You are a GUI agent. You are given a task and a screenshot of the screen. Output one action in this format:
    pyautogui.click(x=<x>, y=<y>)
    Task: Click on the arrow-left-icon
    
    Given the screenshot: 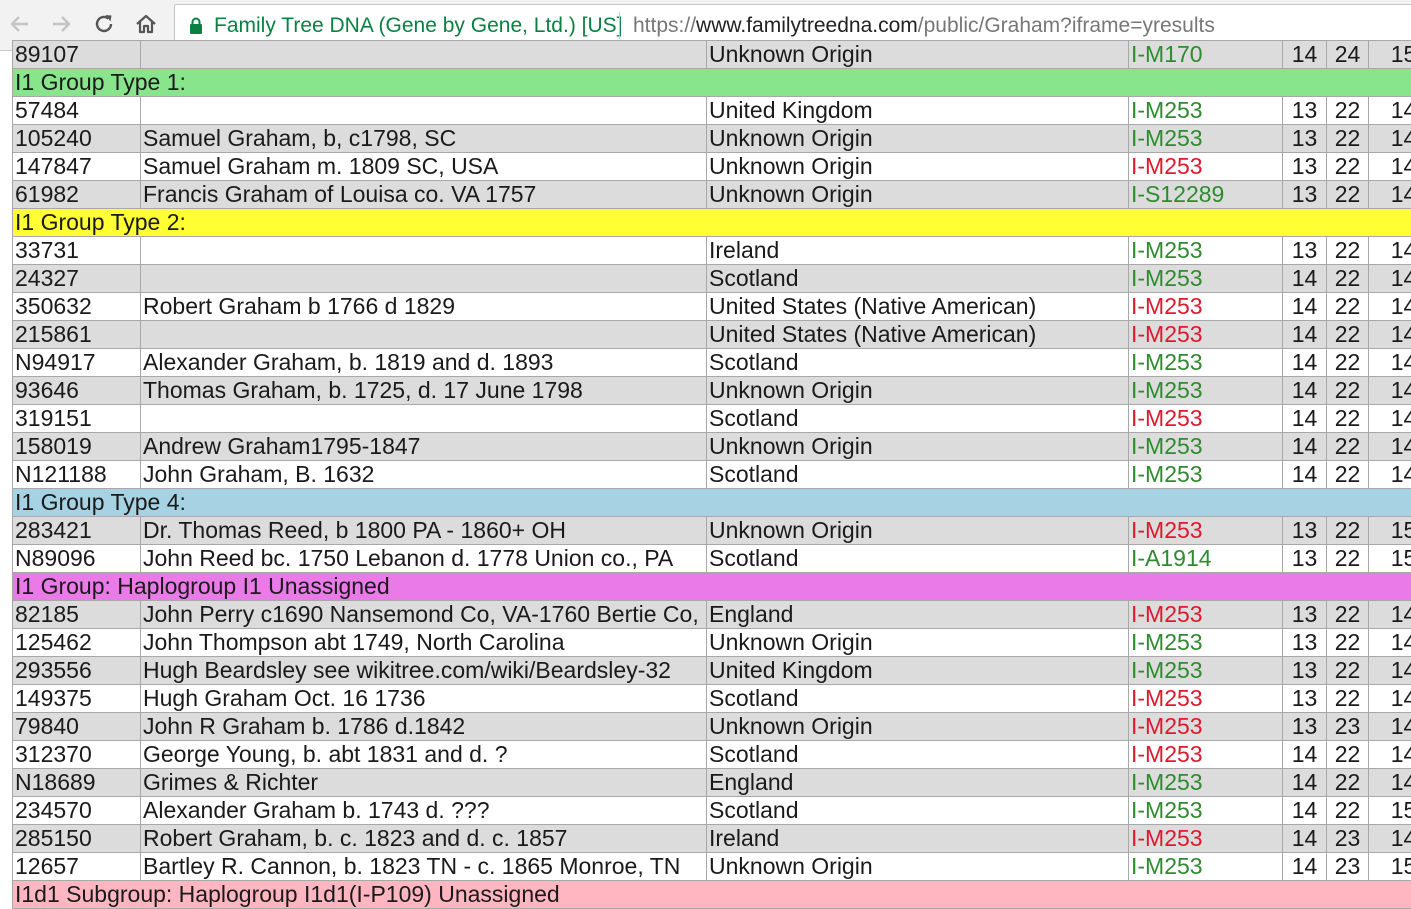 What is the action you would take?
    pyautogui.click(x=20, y=24)
    